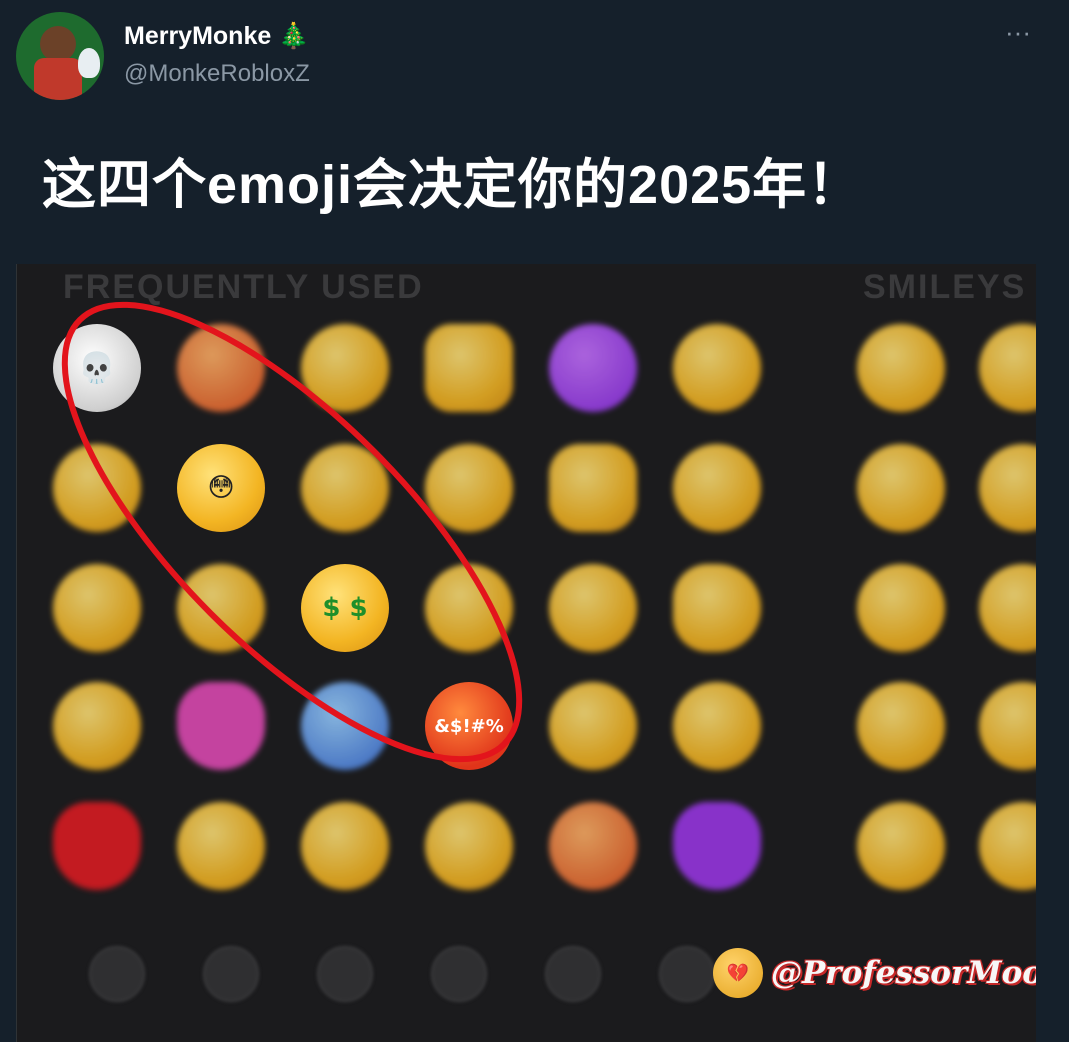  Describe the element at coordinates (216, 36) in the screenshot. I see `display-name: MerryMonke 🎄` at that location.